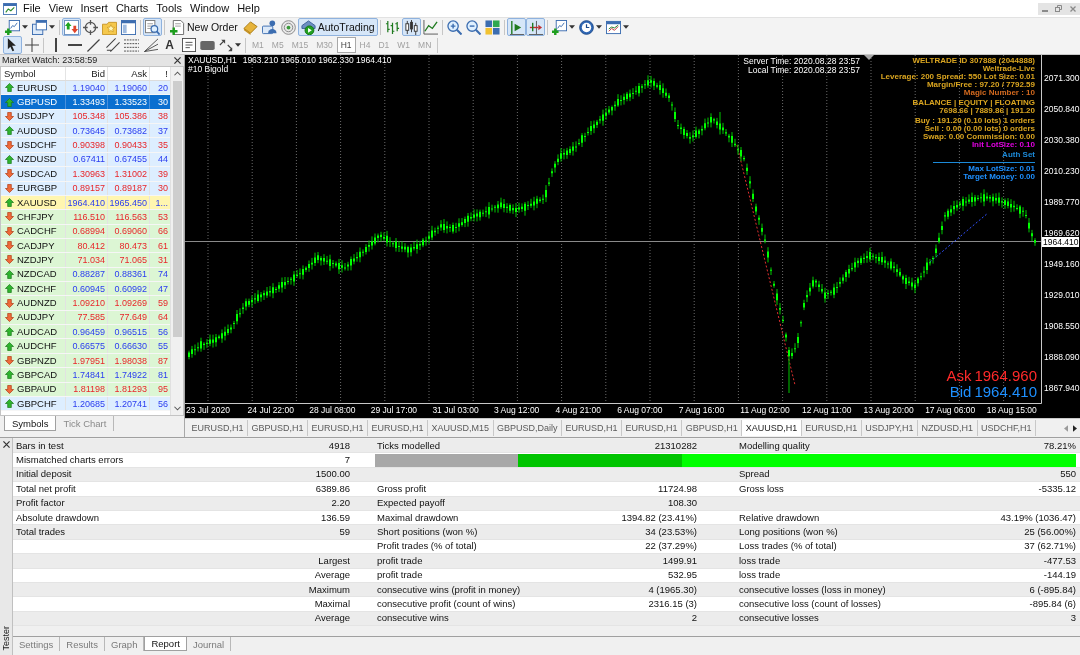  Describe the element at coordinates (177, 408) in the screenshot. I see `scroll-down-icon` at that location.